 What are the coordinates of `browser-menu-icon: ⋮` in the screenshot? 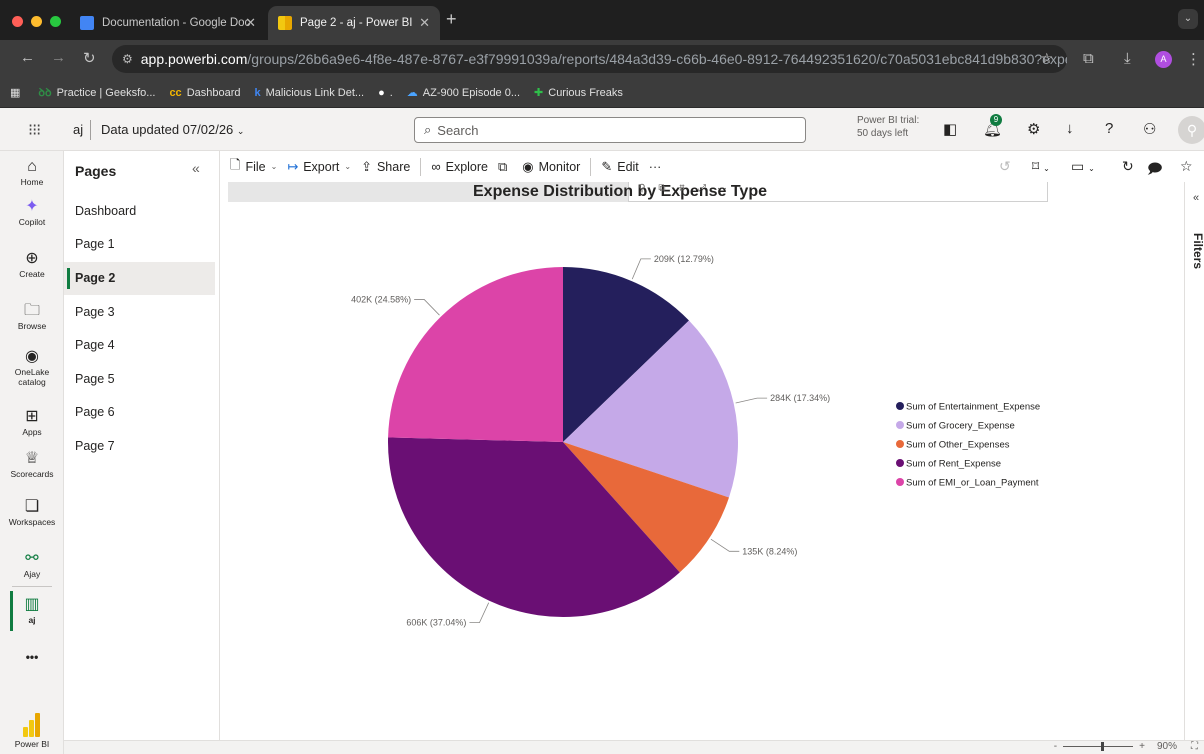 It's located at (1193, 59).